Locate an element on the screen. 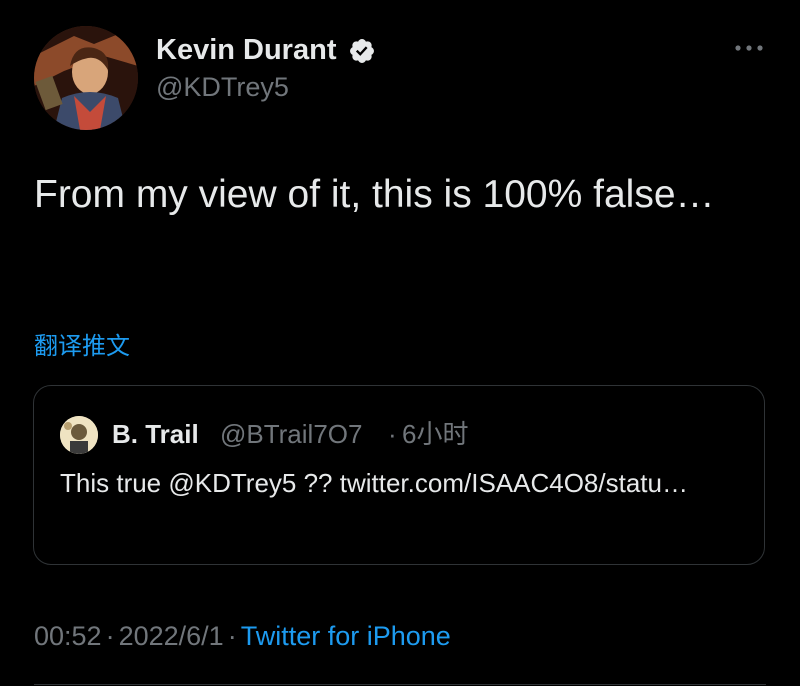 The image size is (800, 686). tweet-meta: 00:52 · 2022/6/1 · Twitter for iPhone is located at coordinates (242, 636).